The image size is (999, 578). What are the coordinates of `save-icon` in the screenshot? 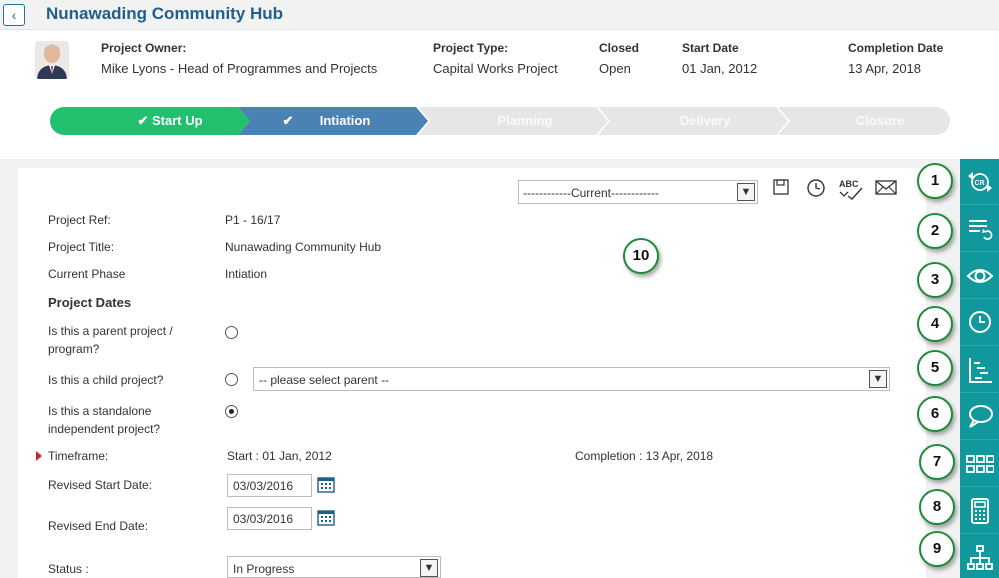 It's located at (784, 189).